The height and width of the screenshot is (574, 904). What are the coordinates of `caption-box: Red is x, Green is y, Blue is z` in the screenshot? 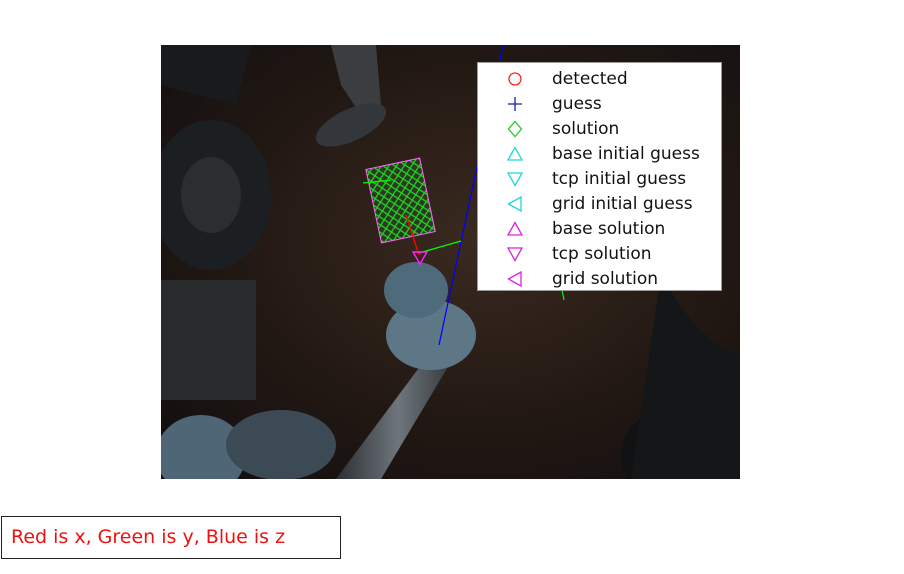 It's located at (171, 537).